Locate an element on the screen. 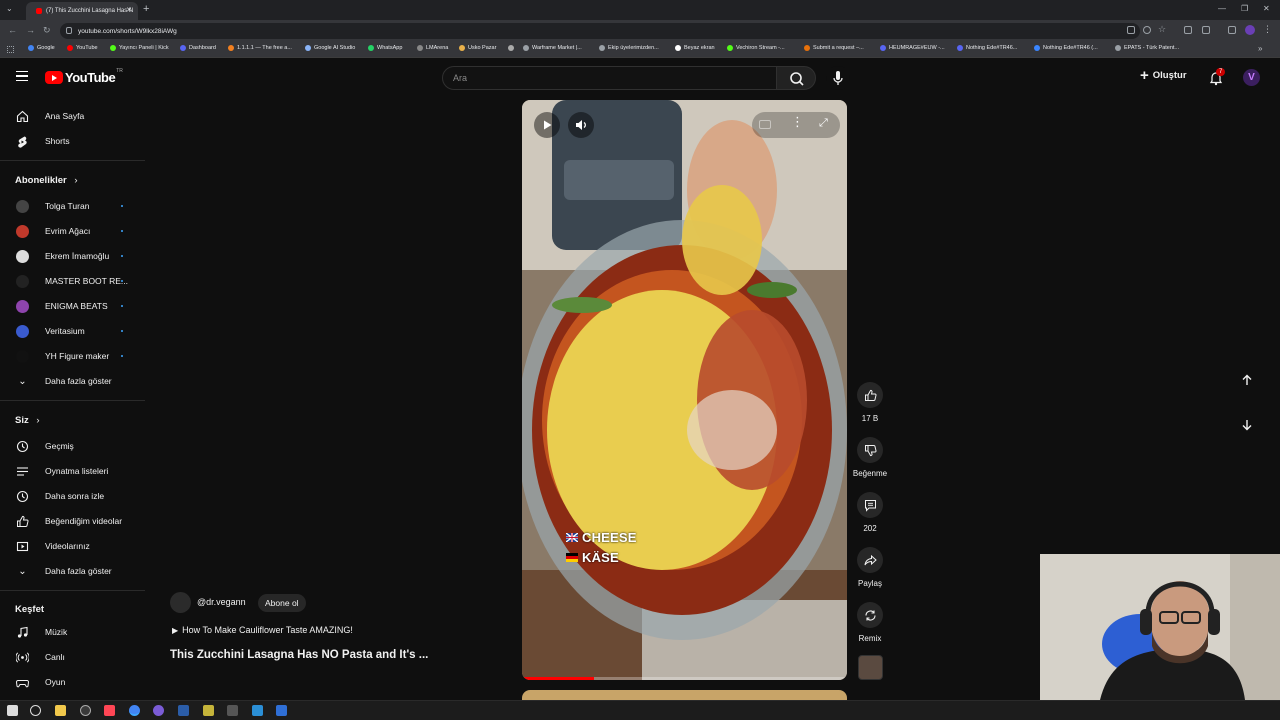 Image resolution: width=1280 pixels, height=720 pixels. extensions-puzzle-icon is located at coordinates (1206, 30).